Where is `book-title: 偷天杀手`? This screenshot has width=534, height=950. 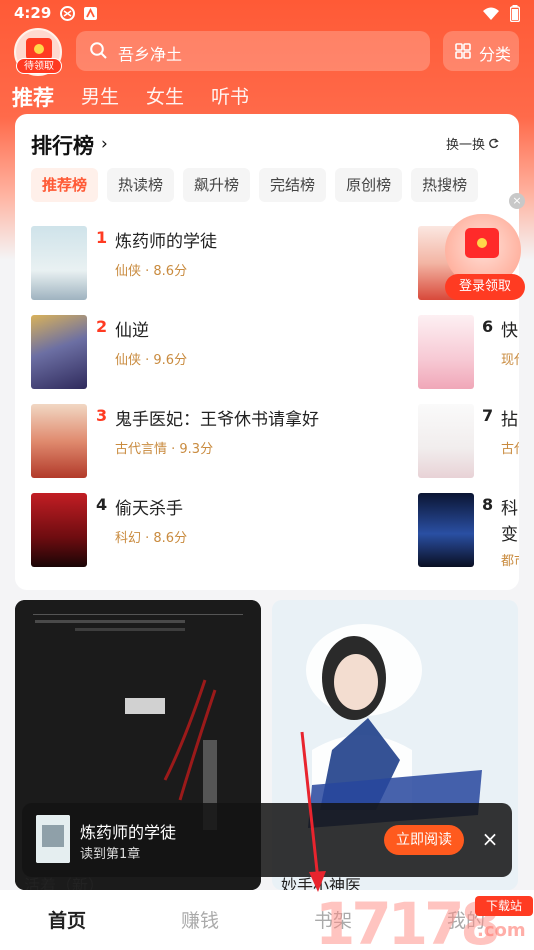 book-title: 偷天杀手 is located at coordinates (149, 509).